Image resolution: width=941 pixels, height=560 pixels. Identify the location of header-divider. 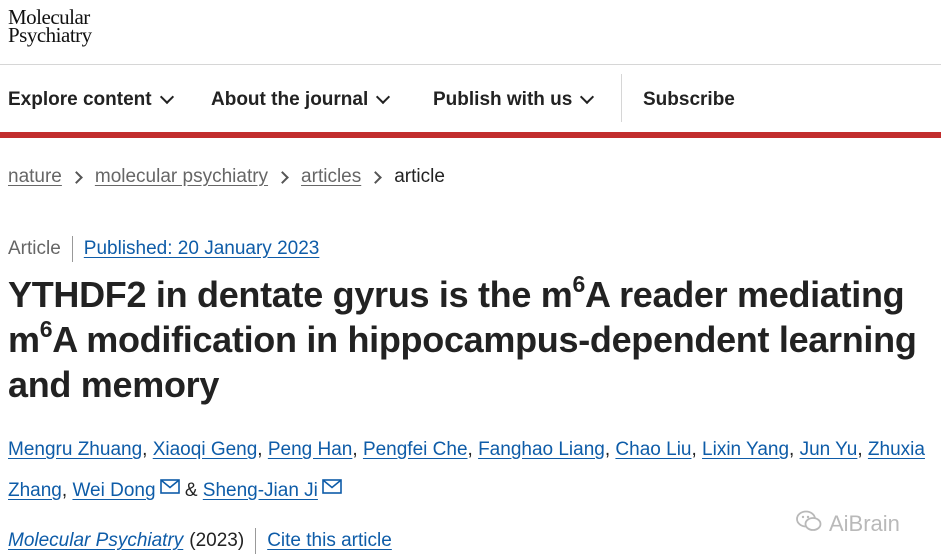
(470, 64).